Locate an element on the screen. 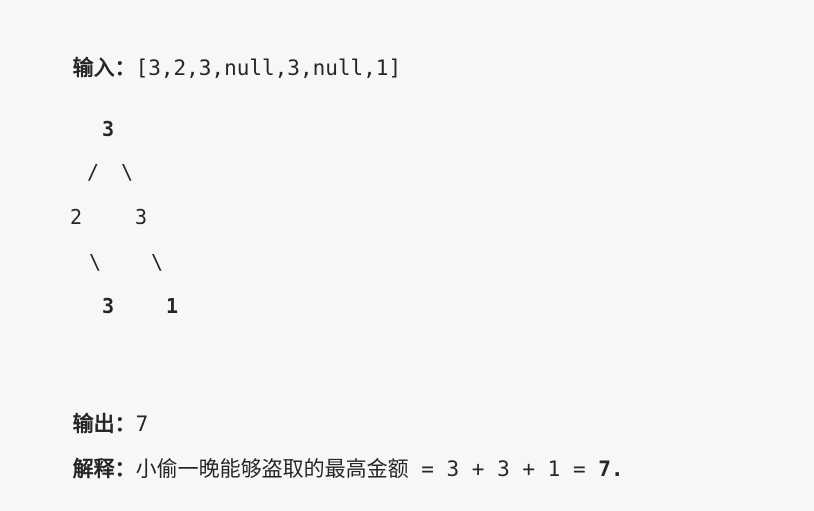 This screenshot has height=511, width=814. tree-left-child-right-edge: \ is located at coordinates (95, 262).